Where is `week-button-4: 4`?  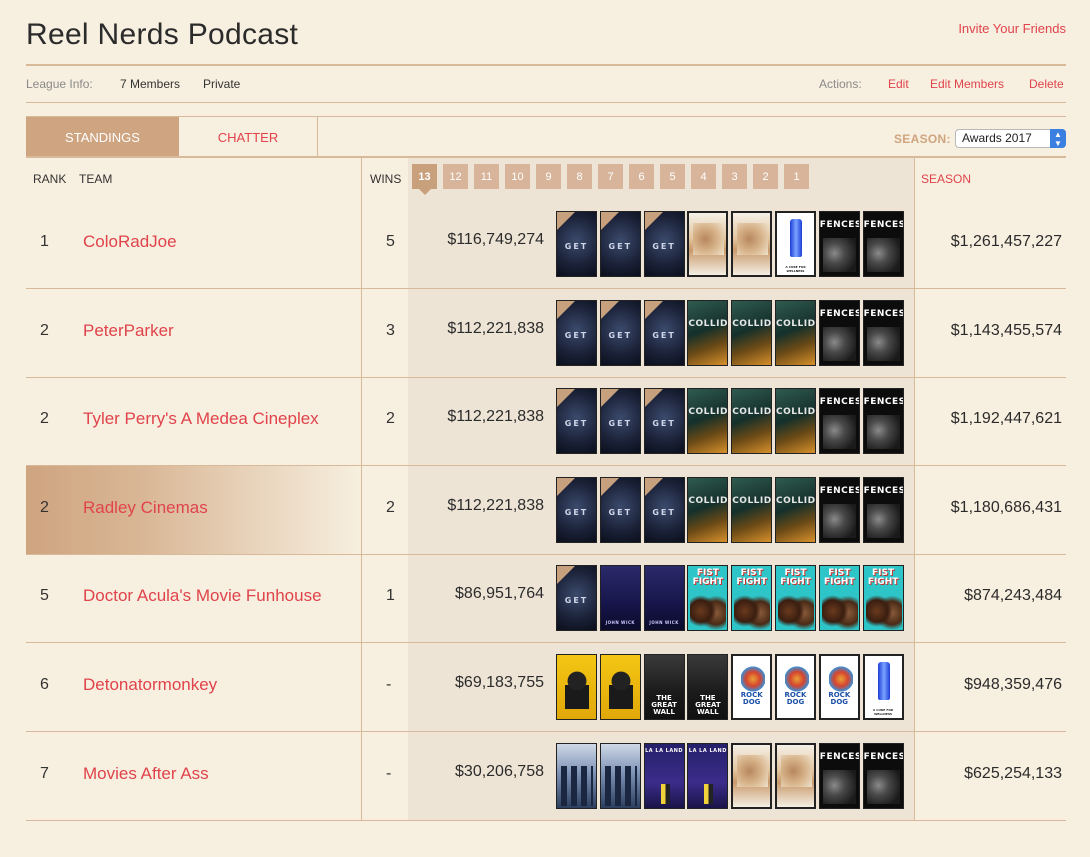 week-button-4: 4 is located at coordinates (703, 176).